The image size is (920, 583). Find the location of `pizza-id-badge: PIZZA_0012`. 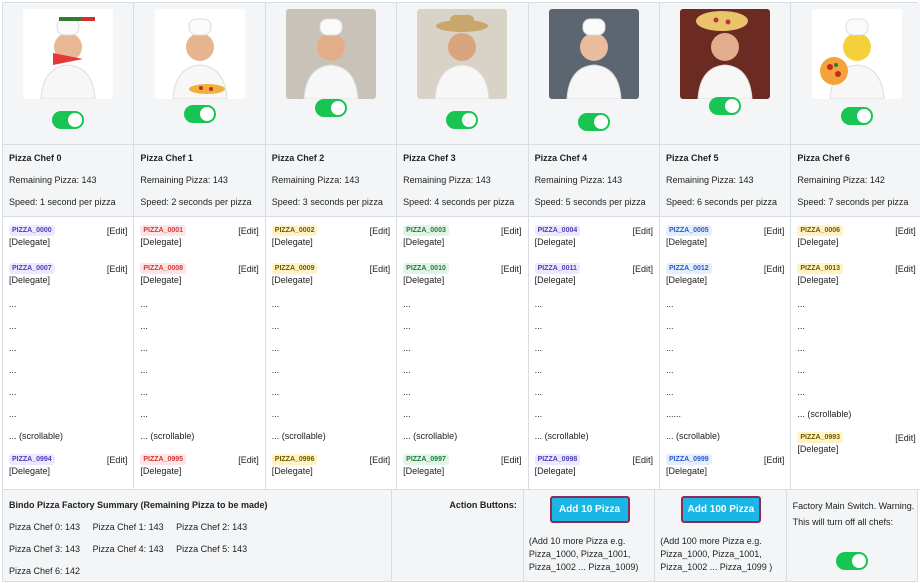

pizza-id-badge: PIZZA_0012 is located at coordinates (688, 268).